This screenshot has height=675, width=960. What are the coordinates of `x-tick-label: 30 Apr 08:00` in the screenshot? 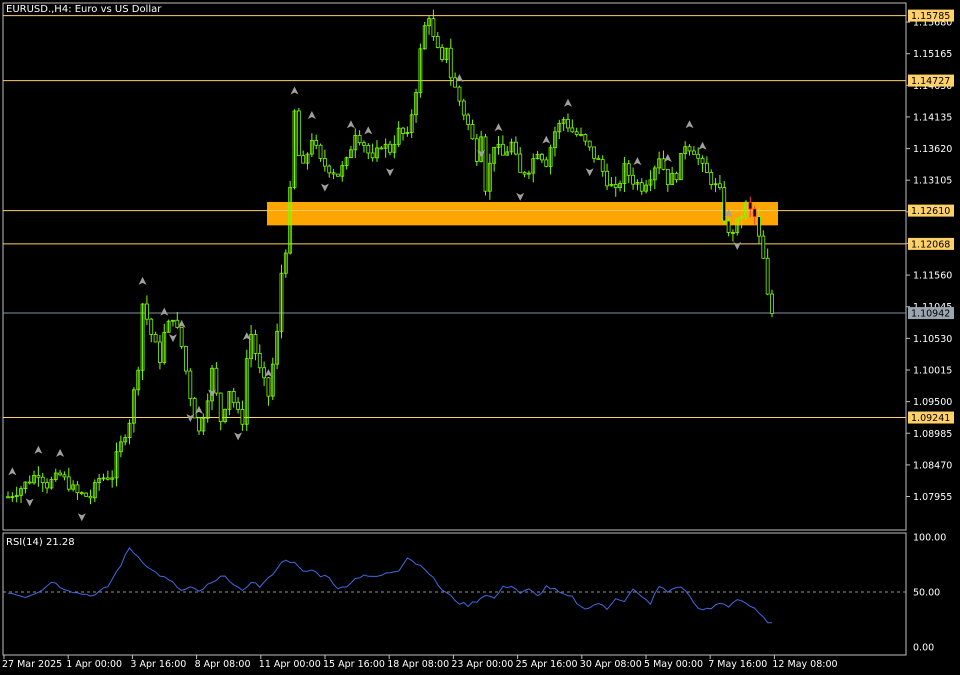 It's located at (611, 664).